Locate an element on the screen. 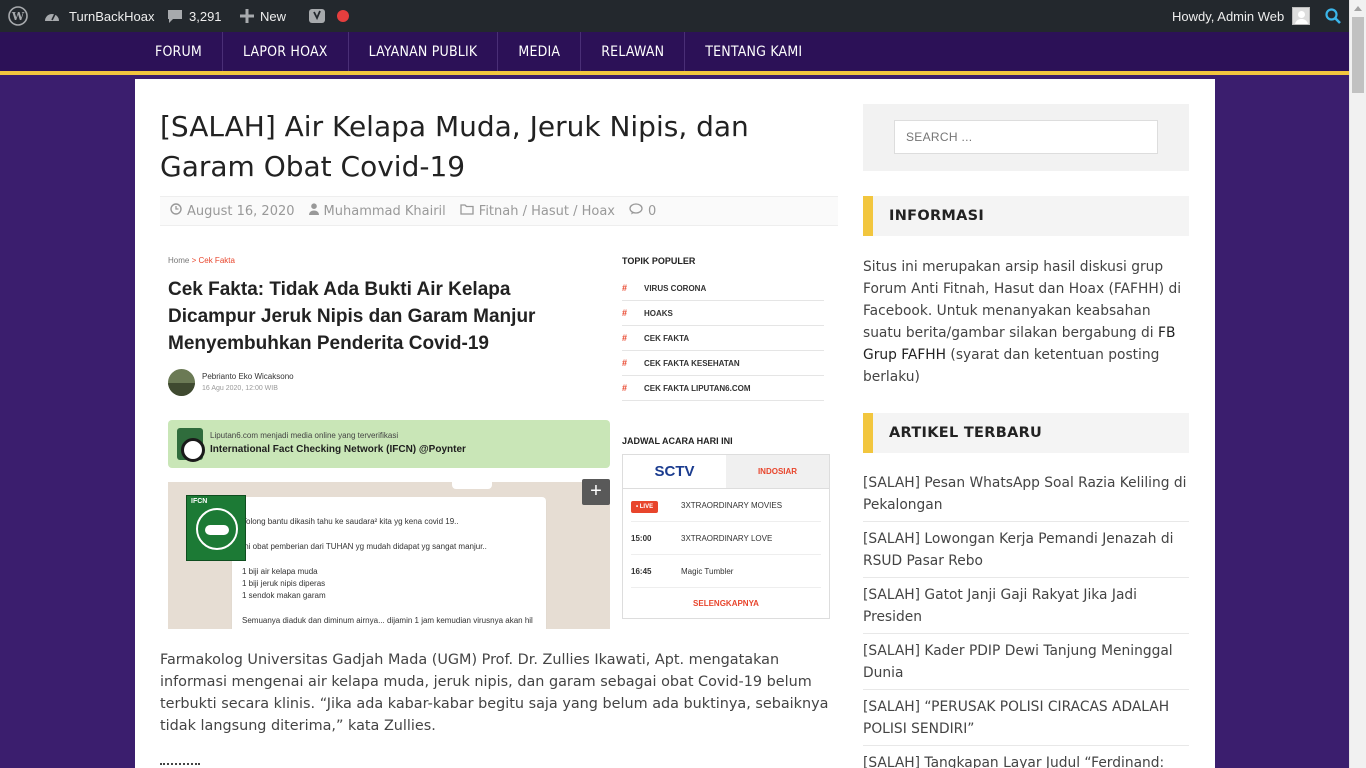  admin-search-icon is located at coordinates (1333, 16).